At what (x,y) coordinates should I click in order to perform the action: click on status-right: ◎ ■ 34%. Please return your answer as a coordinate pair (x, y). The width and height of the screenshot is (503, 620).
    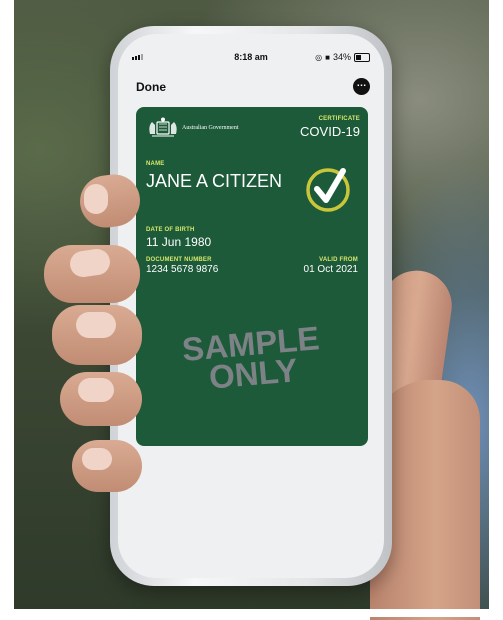
    Looking at the image, I should click on (342, 57).